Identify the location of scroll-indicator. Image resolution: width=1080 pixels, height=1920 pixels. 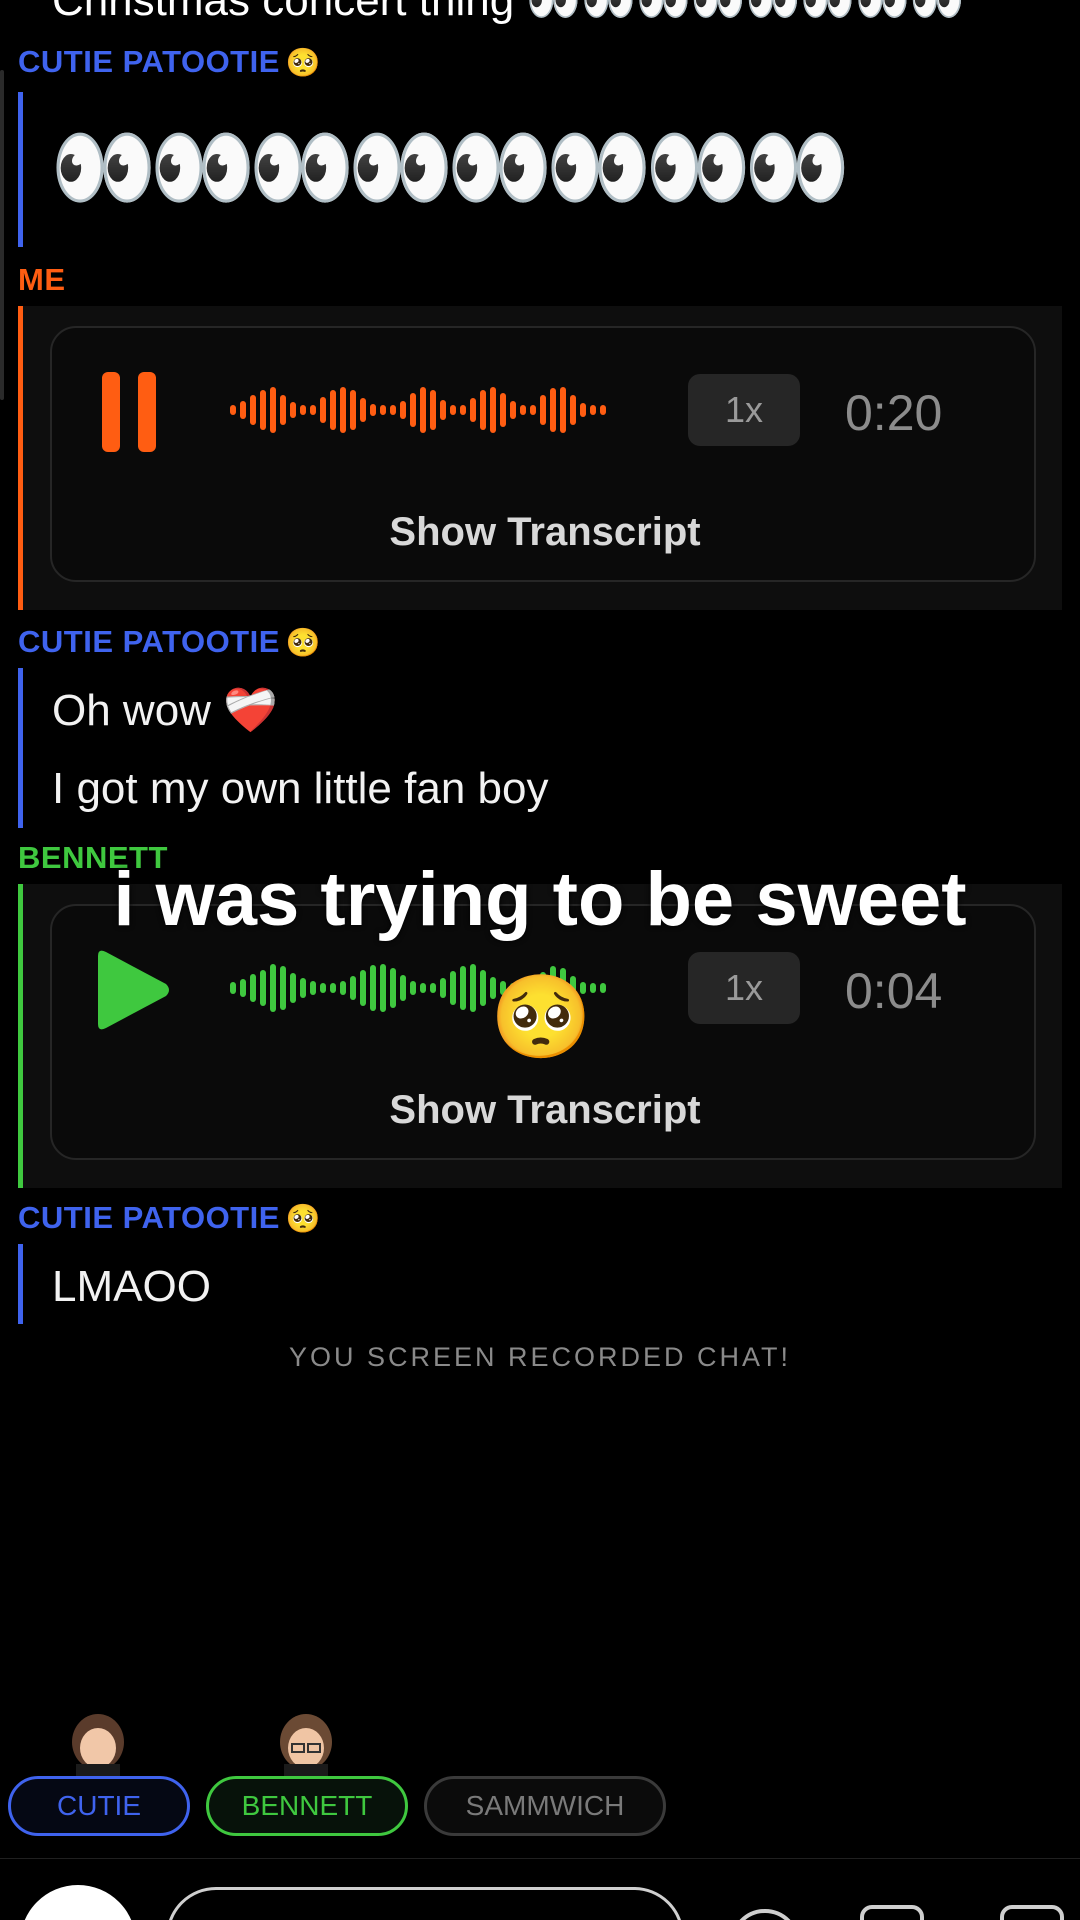
(2, 235).